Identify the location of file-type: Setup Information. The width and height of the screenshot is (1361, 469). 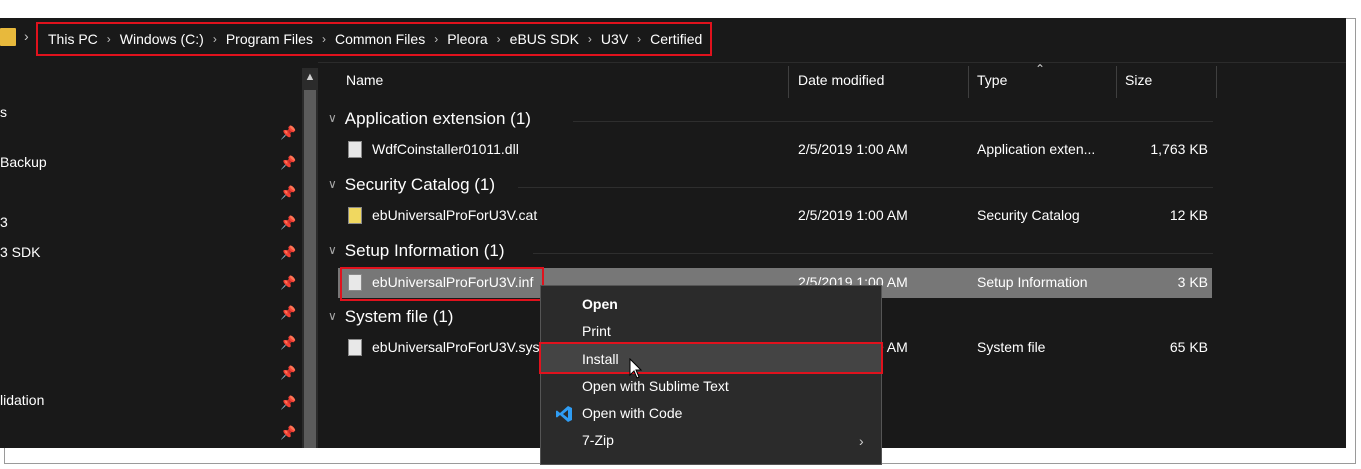
(1032, 282).